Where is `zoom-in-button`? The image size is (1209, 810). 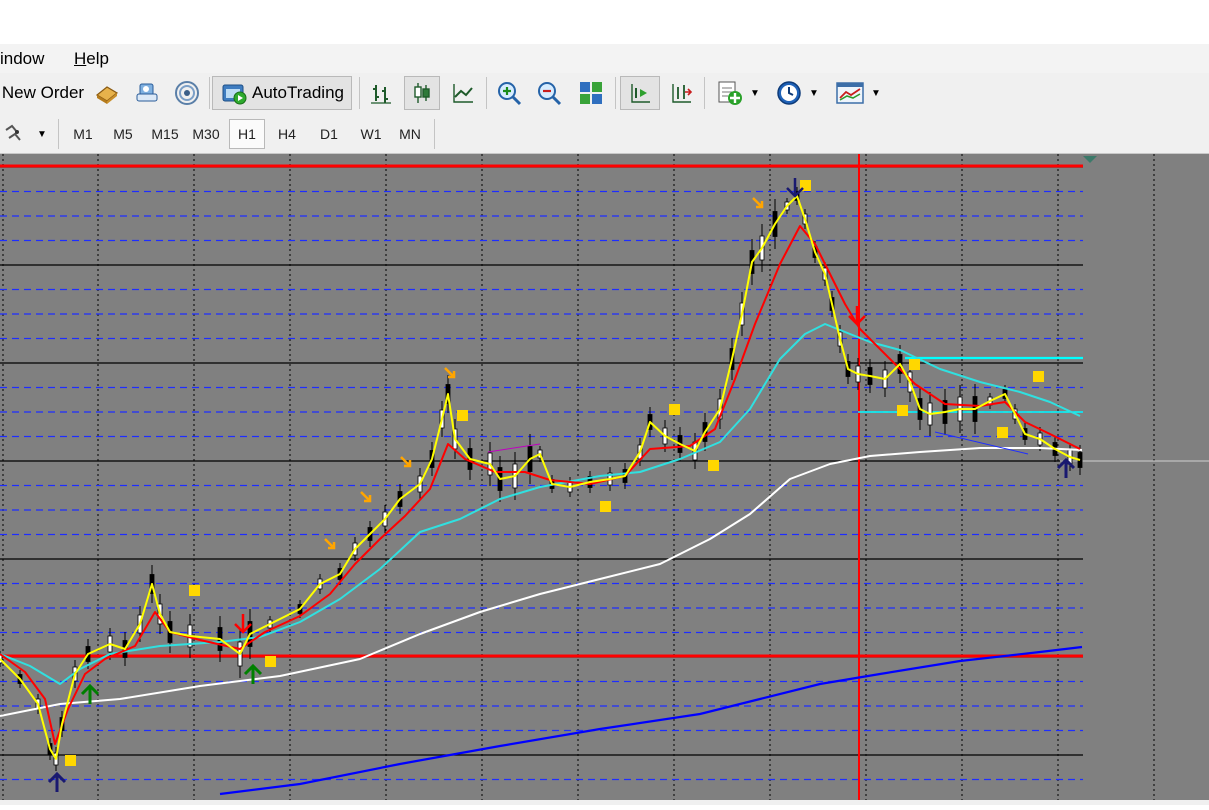 zoom-in-button is located at coordinates (509, 93).